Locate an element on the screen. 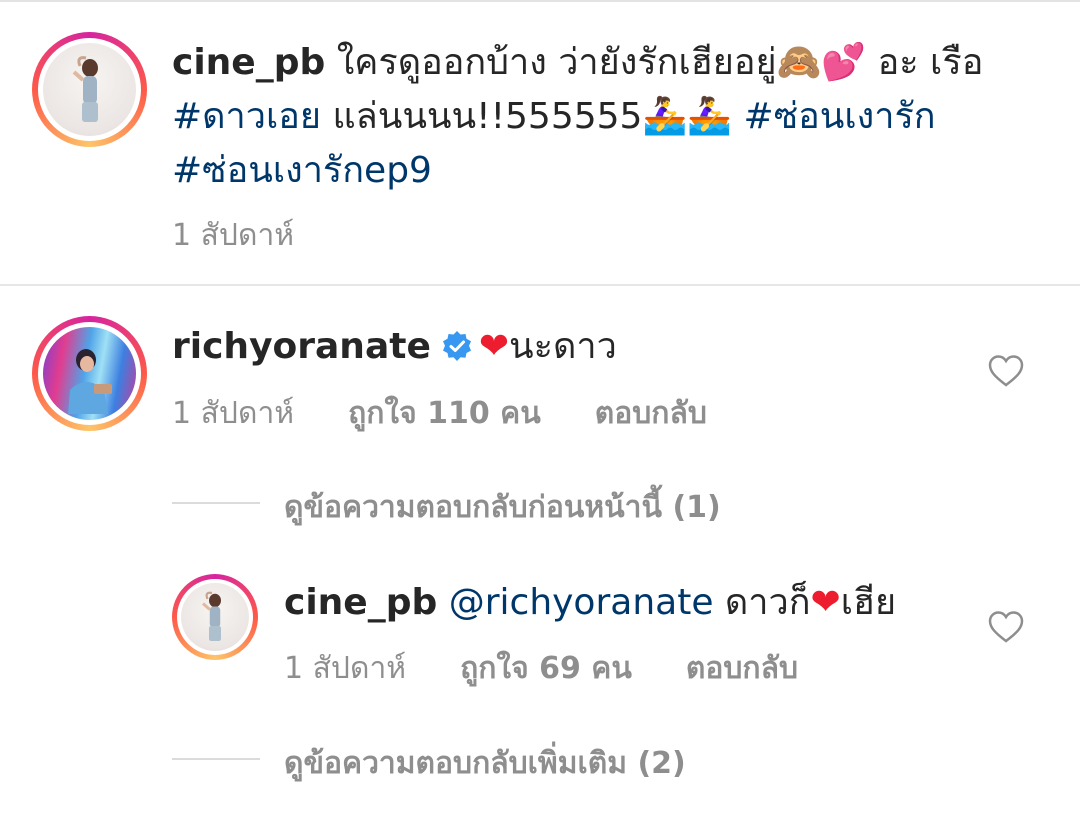 The image size is (1080, 818). comment-username: richyoranate is located at coordinates (301, 346).